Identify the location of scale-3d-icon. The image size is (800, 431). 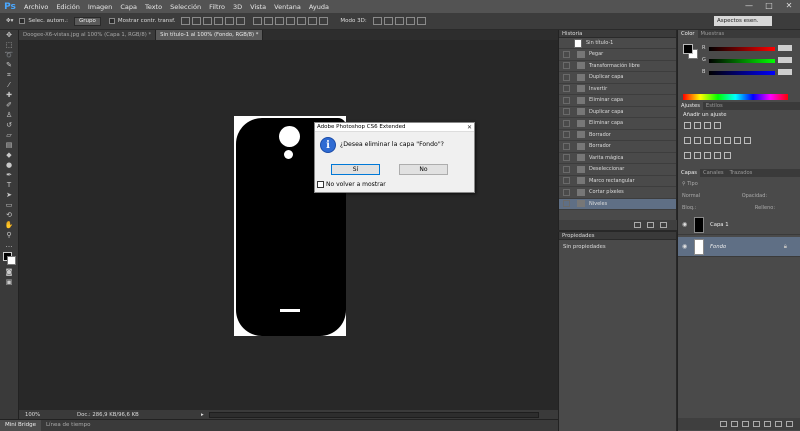
(421, 21).